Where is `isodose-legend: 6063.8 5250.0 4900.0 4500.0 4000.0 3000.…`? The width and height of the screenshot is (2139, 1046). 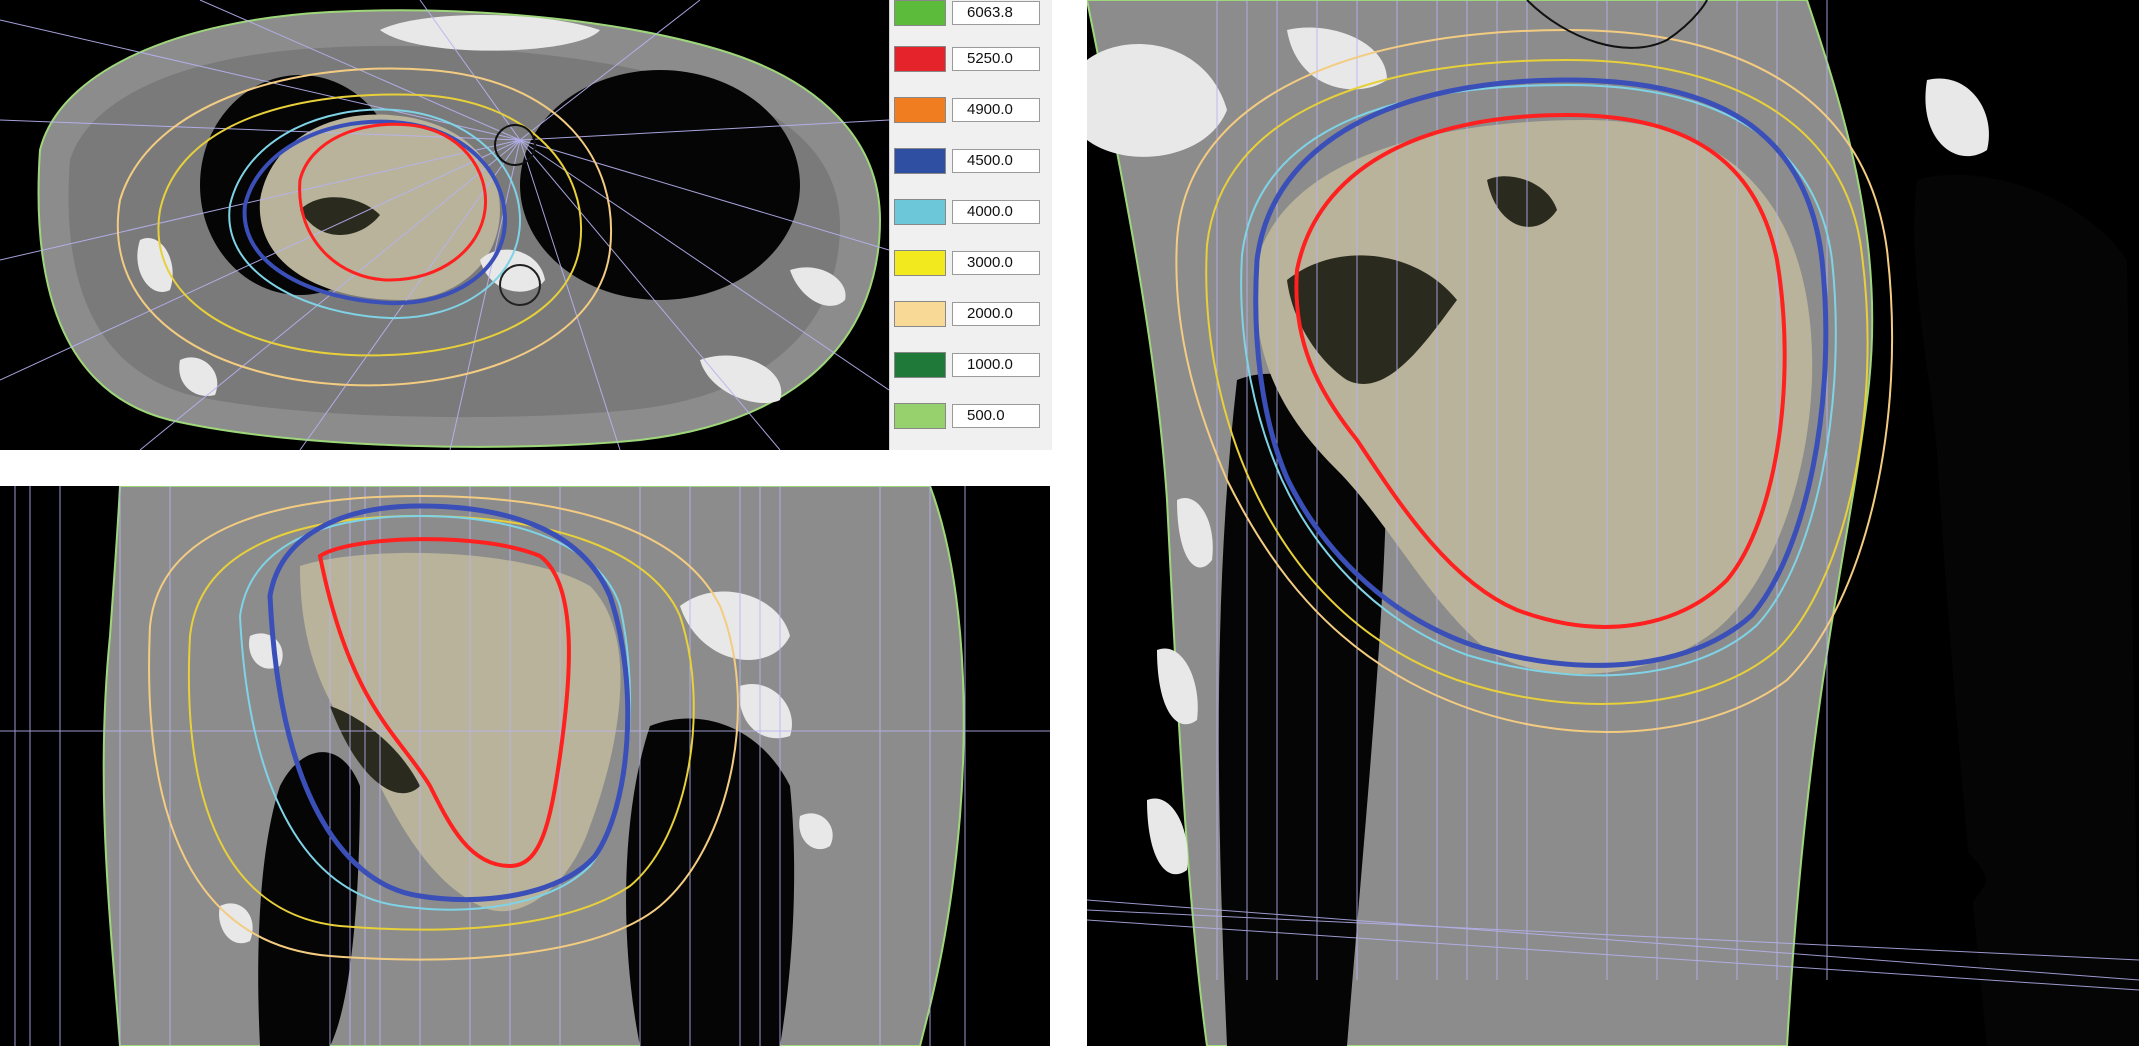
isodose-legend: 6063.8 5250.0 4900.0 4500.0 4000.0 3000.… is located at coordinates (970, 225).